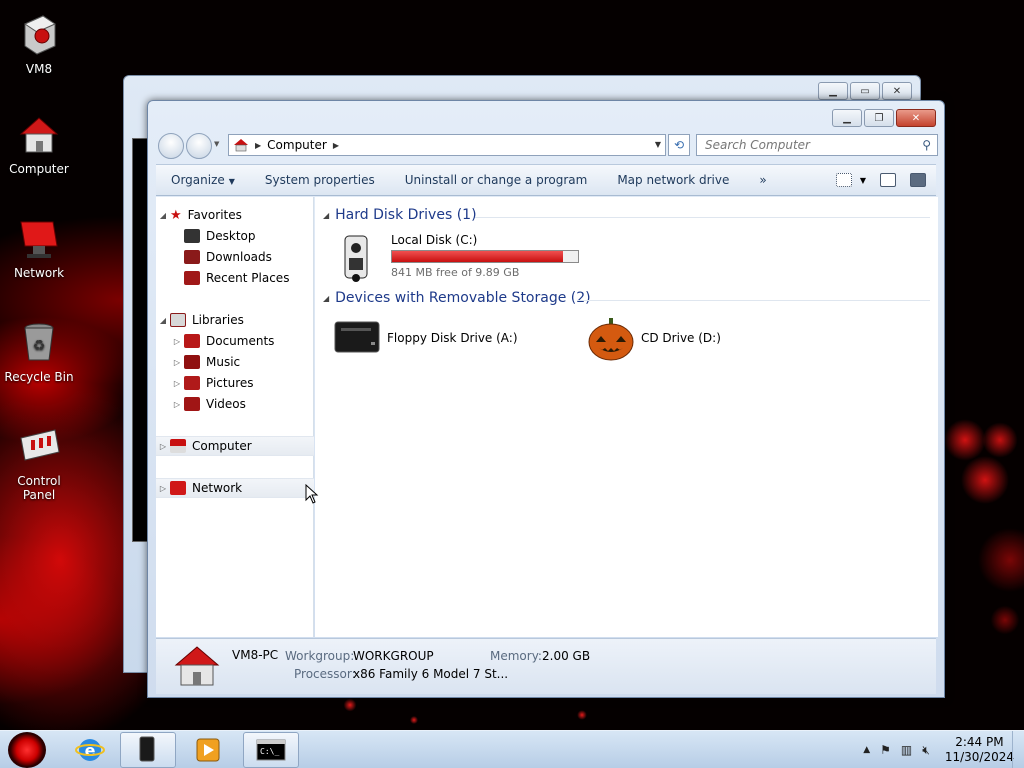 The height and width of the screenshot is (768, 1024). What do you see at coordinates (393, 656) in the screenshot?
I see `workgroup-value: WORKGROUP` at bounding box center [393, 656].